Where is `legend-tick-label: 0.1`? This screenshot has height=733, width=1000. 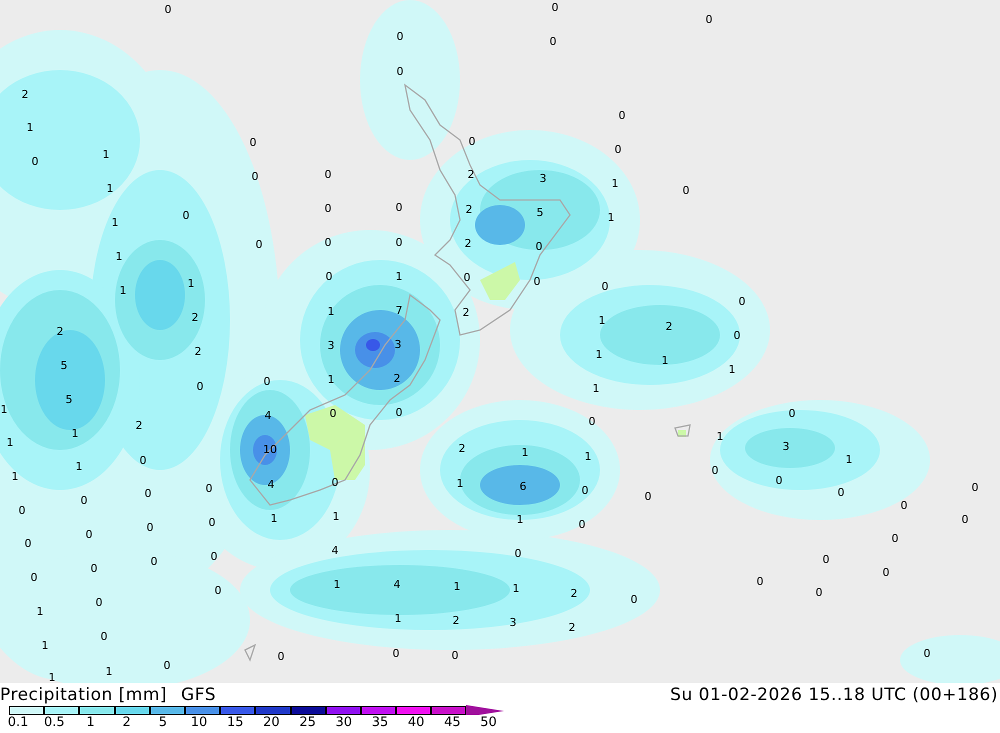 legend-tick-label: 0.1 is located at coordinates (18, 723).